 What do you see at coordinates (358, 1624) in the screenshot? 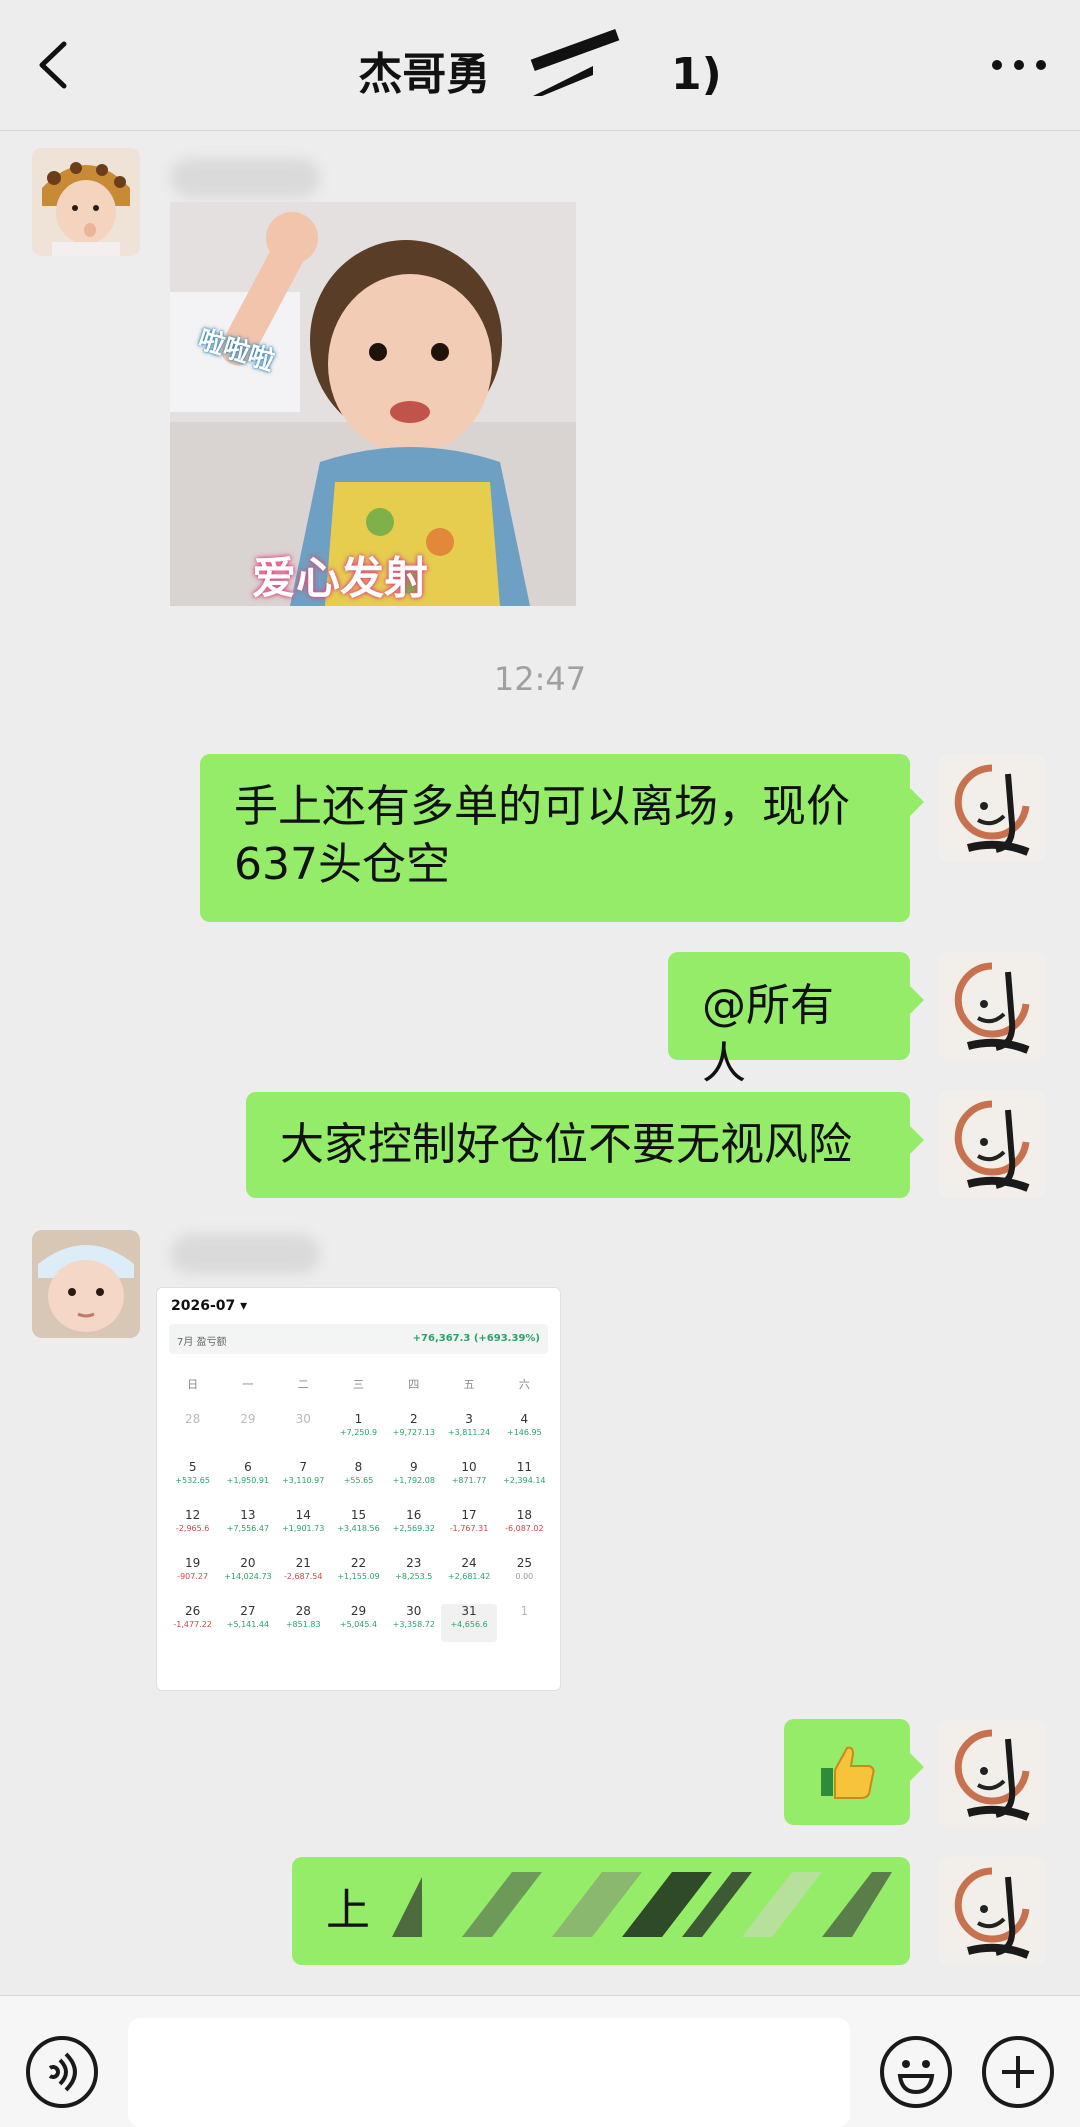
I see `calendar-day-pnl: +5,045.4` at bounding box center [358, 1624].